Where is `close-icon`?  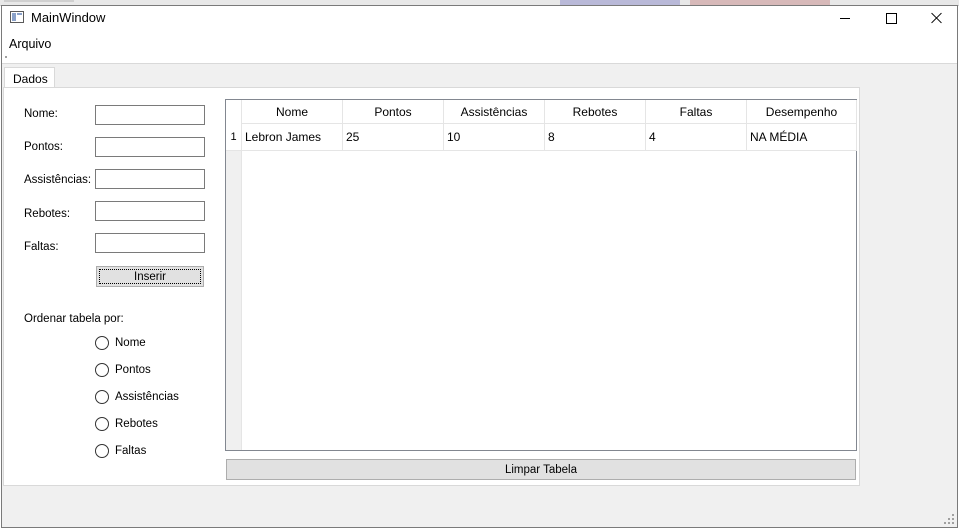 close-icon is located at coordinates (937, 18).